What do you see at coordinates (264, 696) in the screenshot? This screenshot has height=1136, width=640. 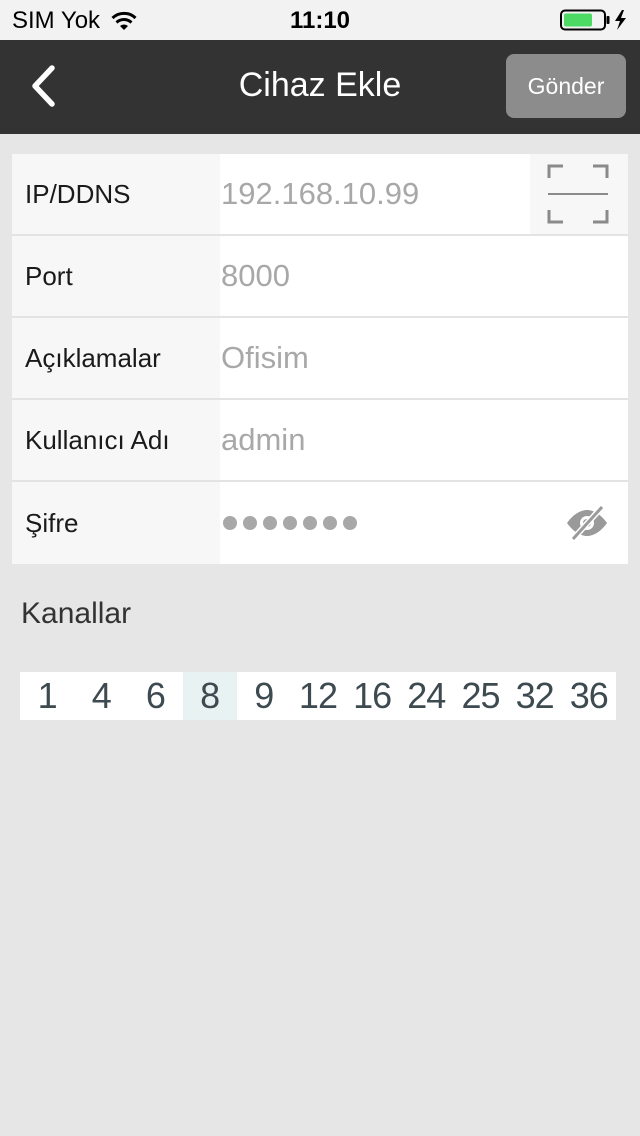 I see `channel-option: 9` at bounding box center [264, 696].